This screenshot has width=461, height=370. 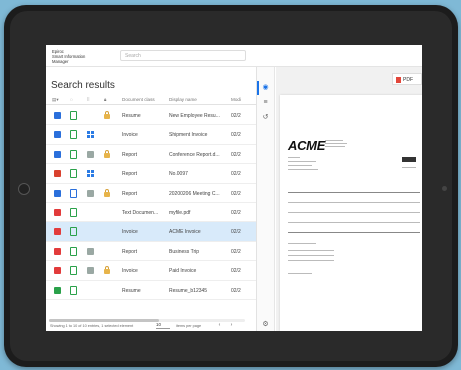 What do you see at coordinates (105, 99) in the screenshot?
I see `lock-column-icon: 🔒︎` at bounding box center [105, 99].